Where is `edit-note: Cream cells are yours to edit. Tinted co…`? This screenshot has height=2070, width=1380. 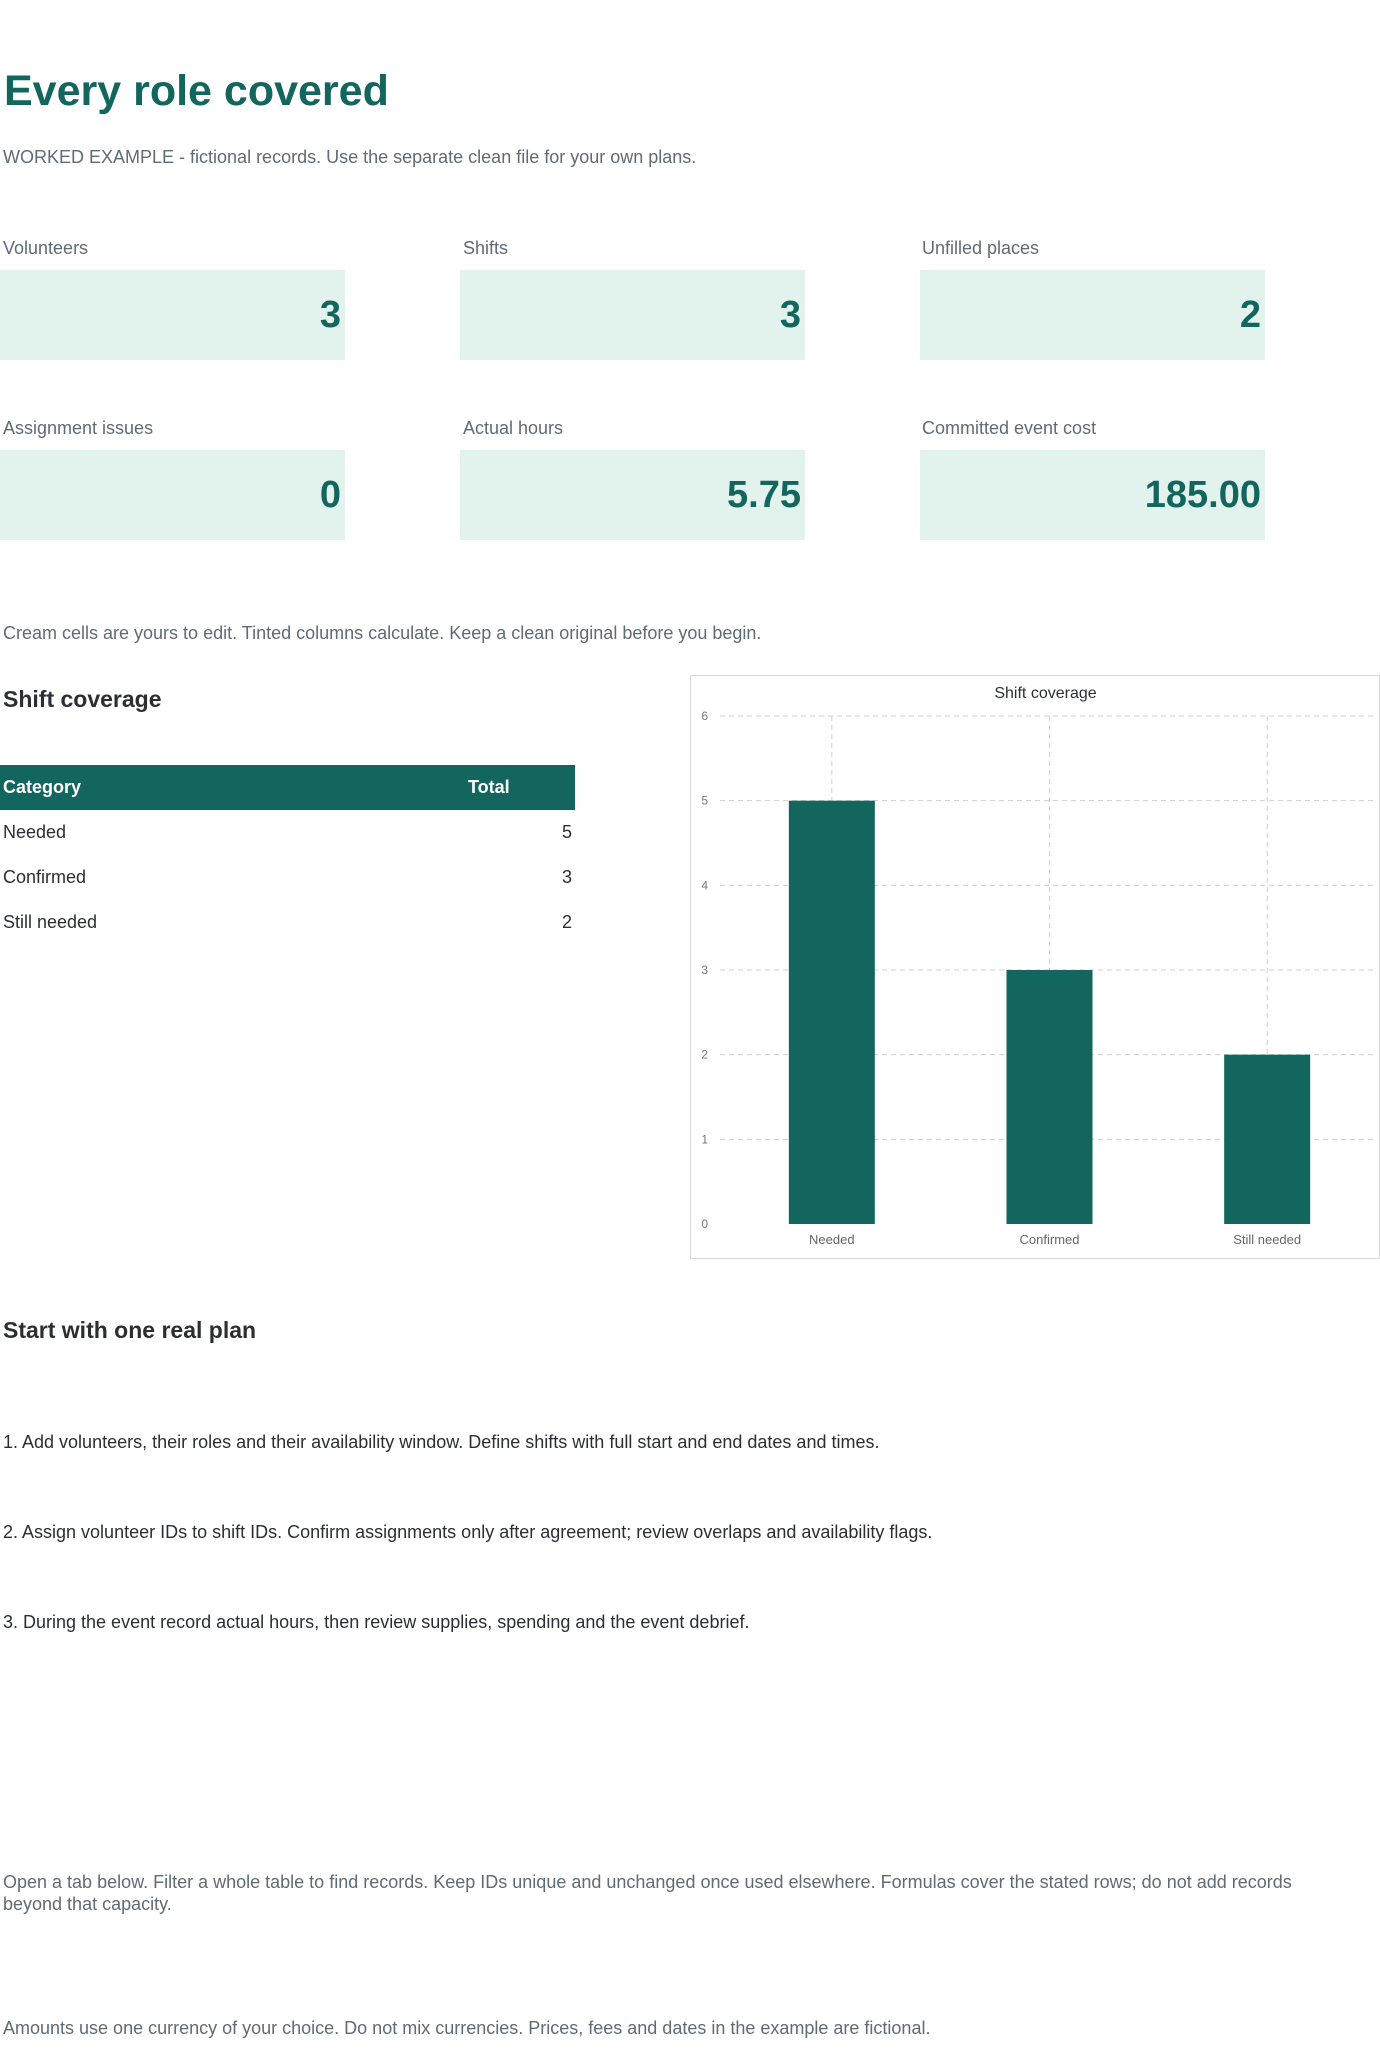 edit-note: Cream cells are yours to edit. Tinted co… is located at coordinates (382, 633).